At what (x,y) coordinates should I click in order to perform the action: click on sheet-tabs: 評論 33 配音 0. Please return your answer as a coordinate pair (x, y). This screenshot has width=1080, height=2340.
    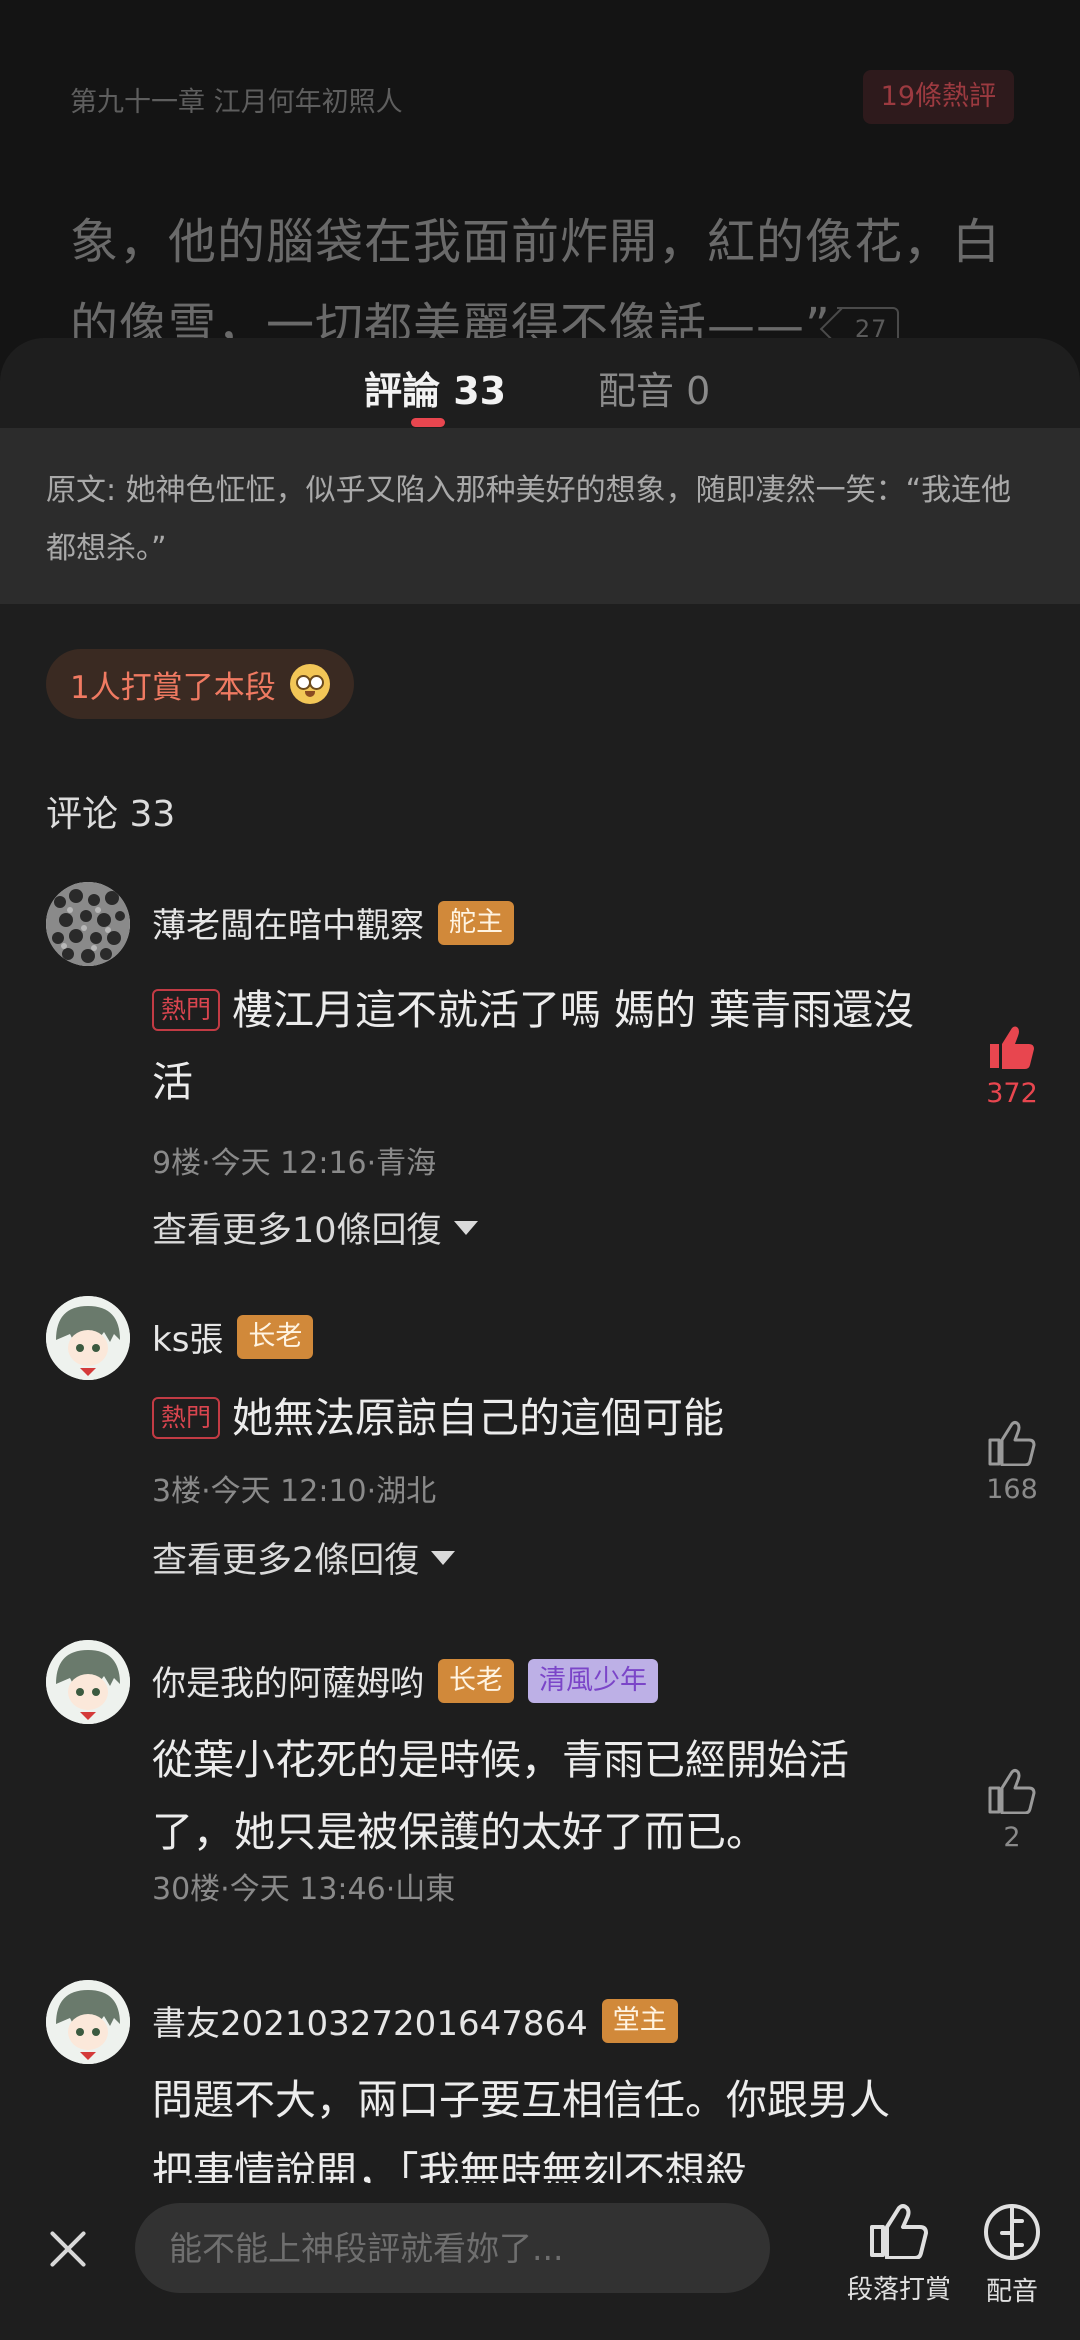
    Looking at the image, I should click on (540, 383).